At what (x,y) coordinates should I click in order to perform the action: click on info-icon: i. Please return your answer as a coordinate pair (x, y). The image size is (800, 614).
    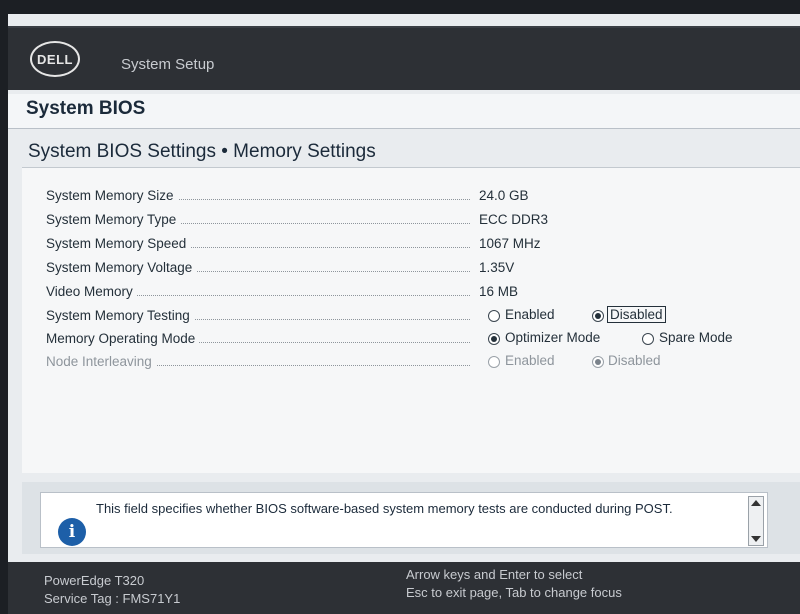
    Looking at the image, I should click on (72, 532).